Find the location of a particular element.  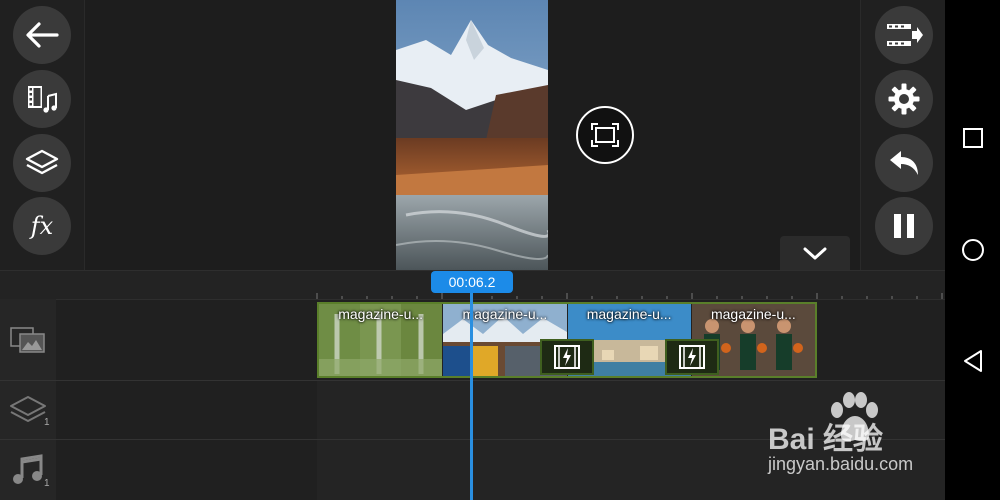

undo-icon is located at coordinates (904, 163).